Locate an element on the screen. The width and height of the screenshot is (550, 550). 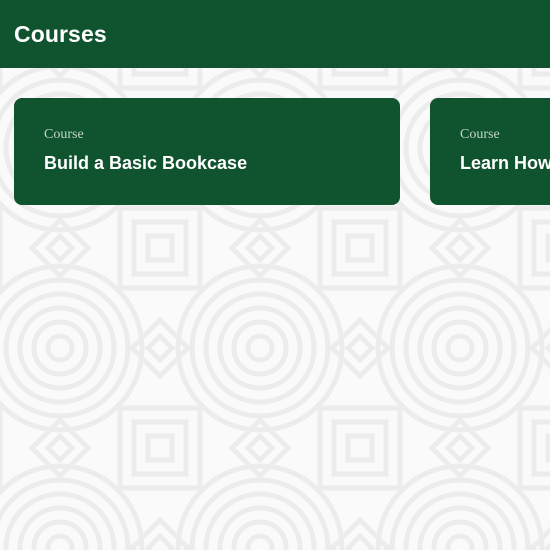
course-title: Learn How is located at coordinates (505, 163).